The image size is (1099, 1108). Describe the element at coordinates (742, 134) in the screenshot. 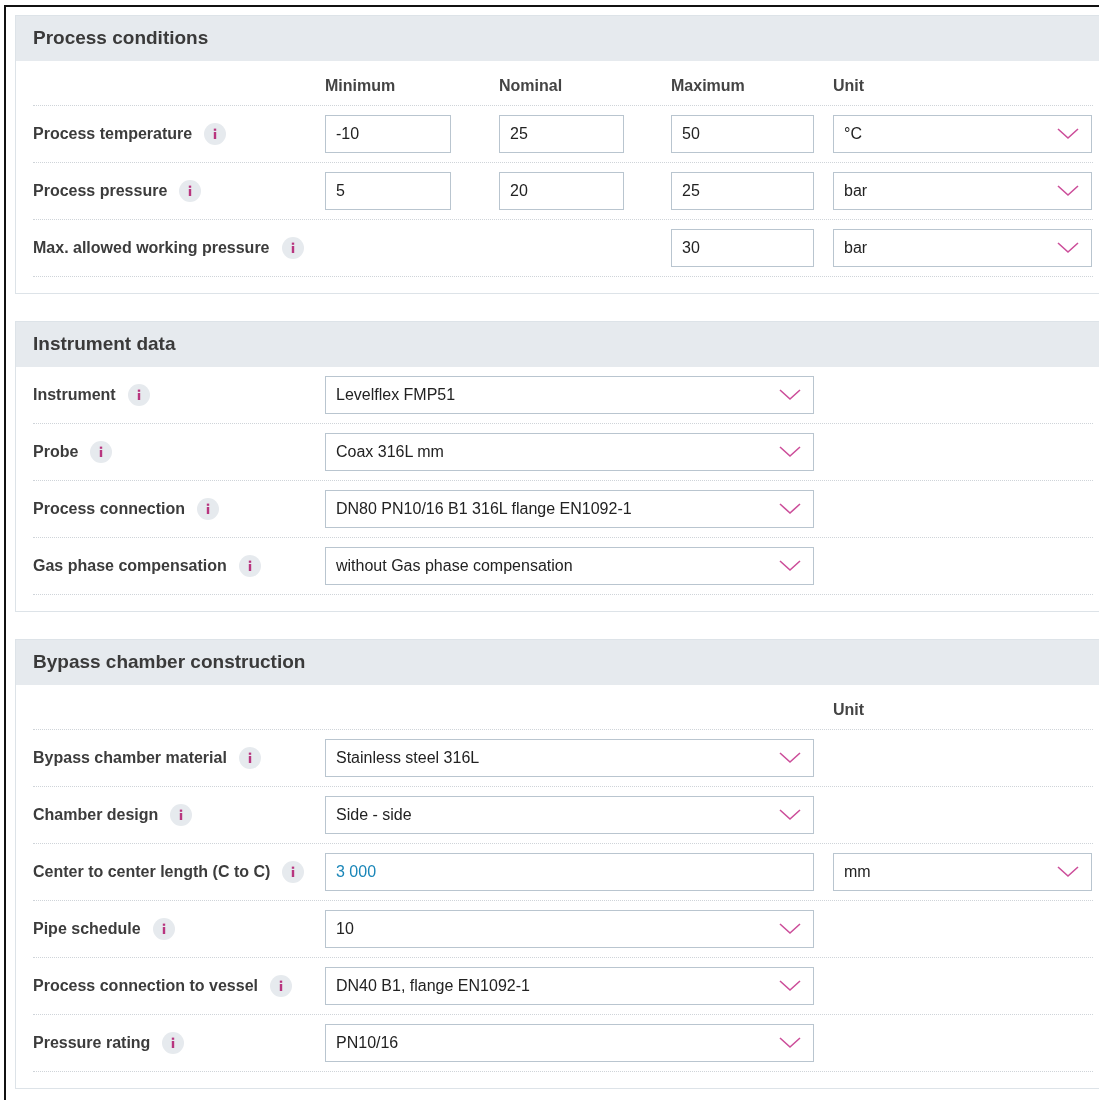

I see `input-field: 50` at that location.